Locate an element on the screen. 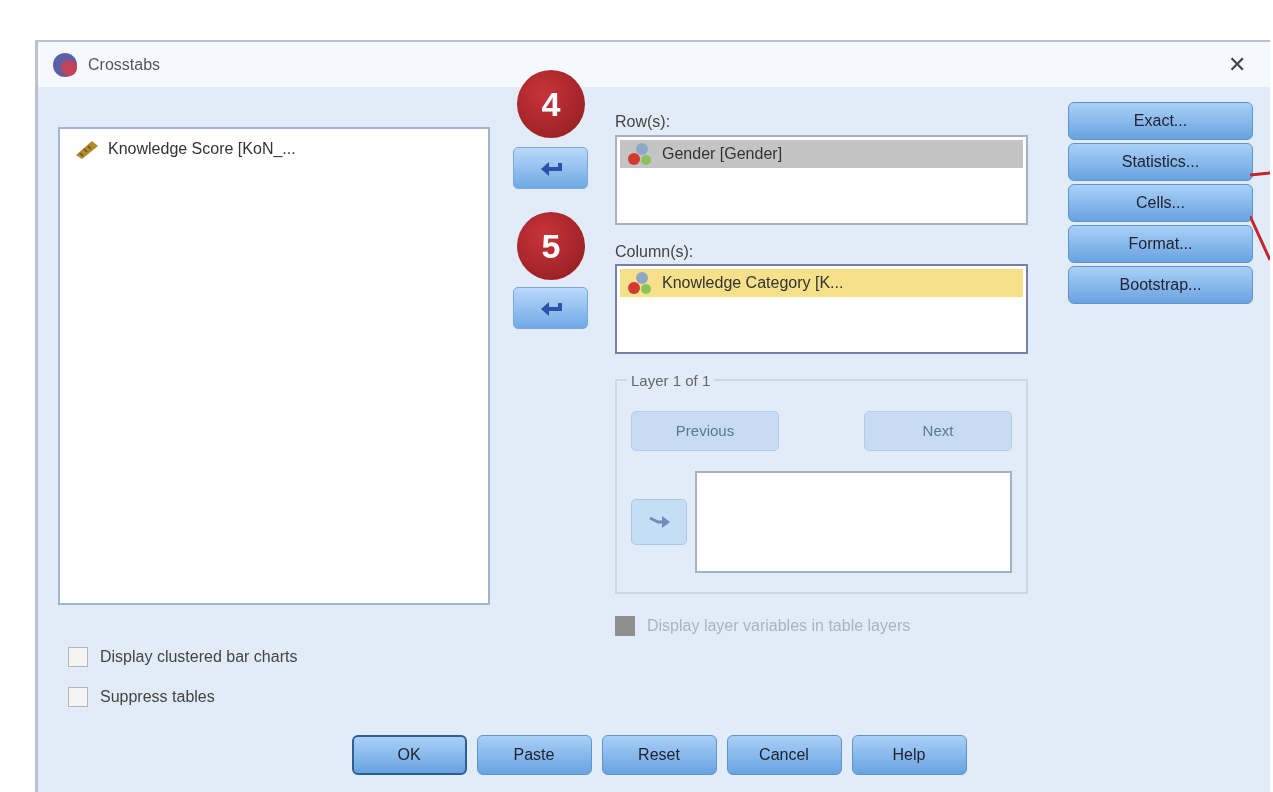  dialog-button: Help is located at coordinates (909, 755).